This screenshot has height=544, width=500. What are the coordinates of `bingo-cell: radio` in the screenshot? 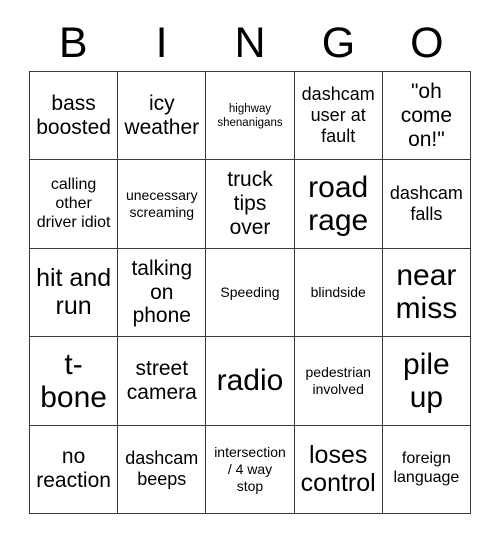 It's located at (250, 381).